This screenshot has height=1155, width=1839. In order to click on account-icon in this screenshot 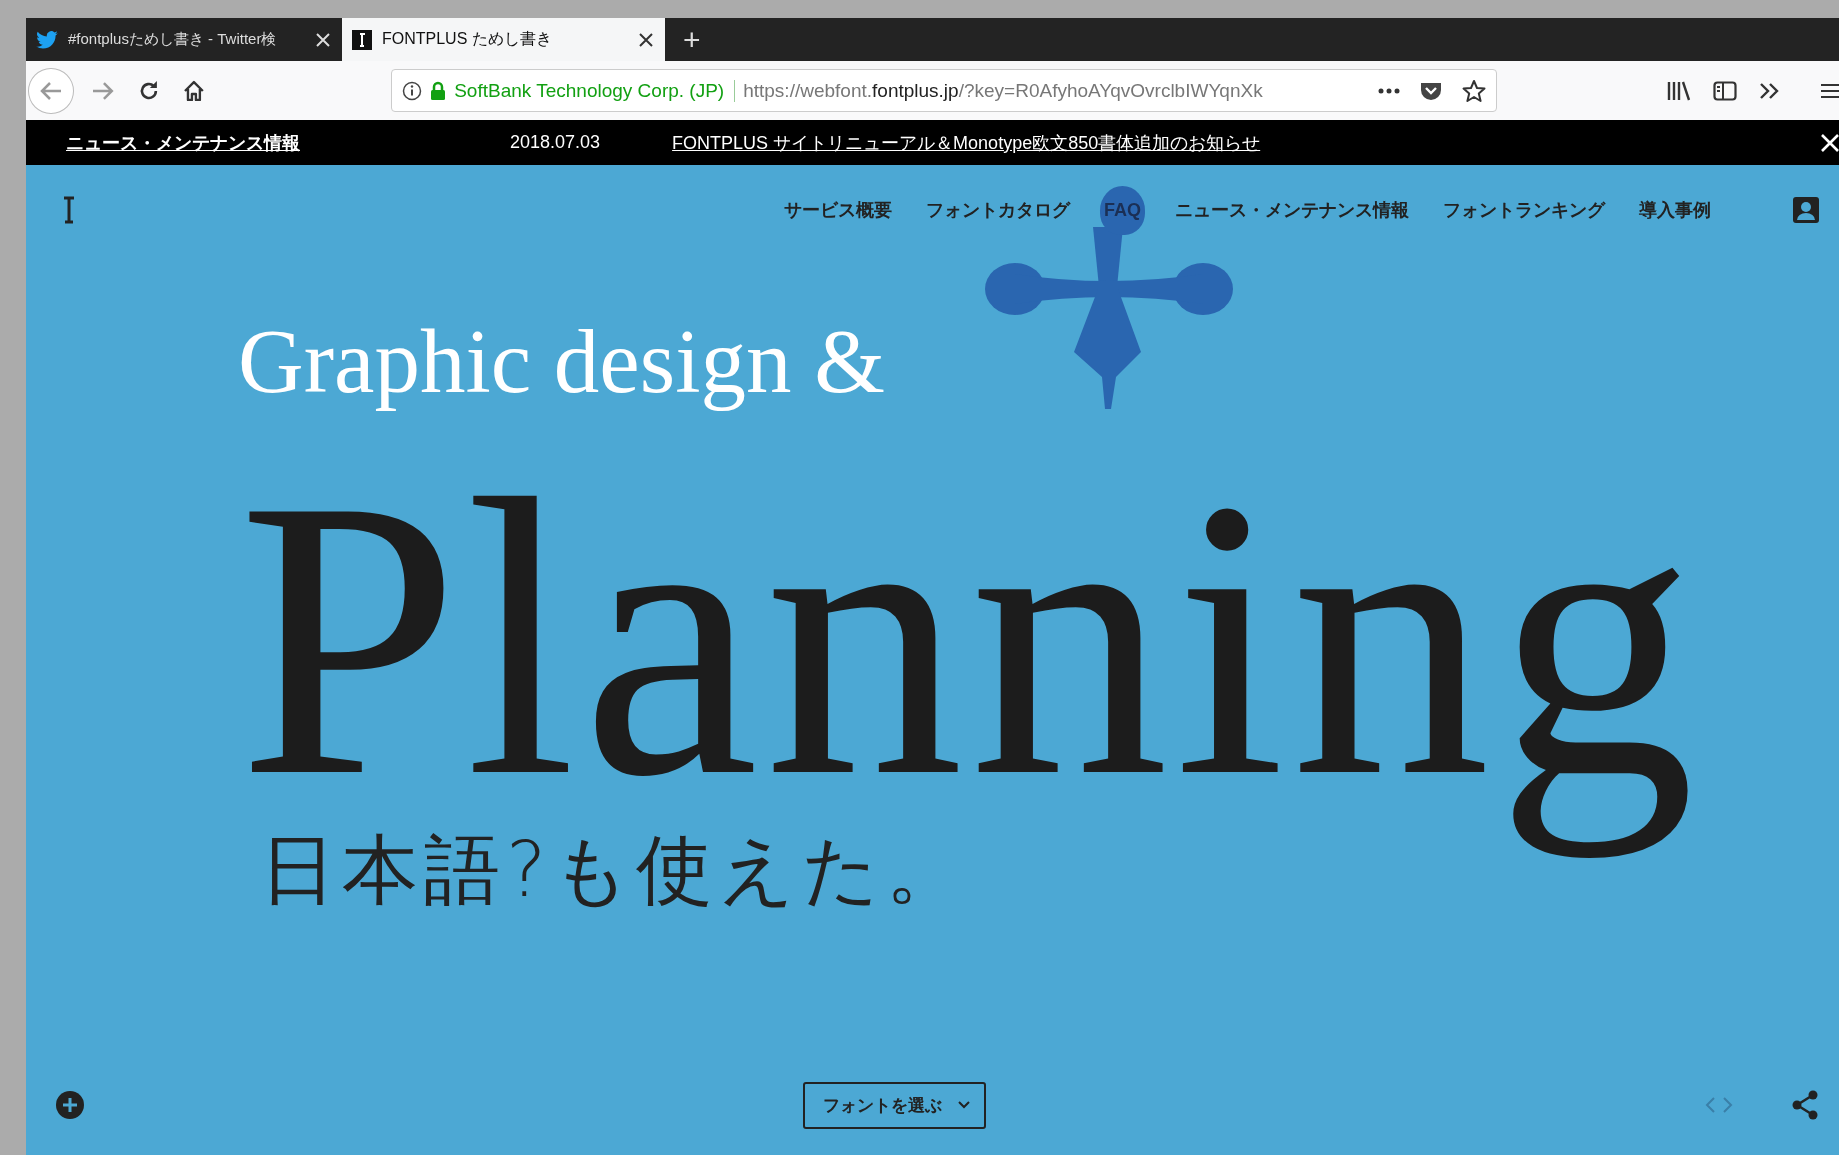, I will do `click(1806, 210)`.